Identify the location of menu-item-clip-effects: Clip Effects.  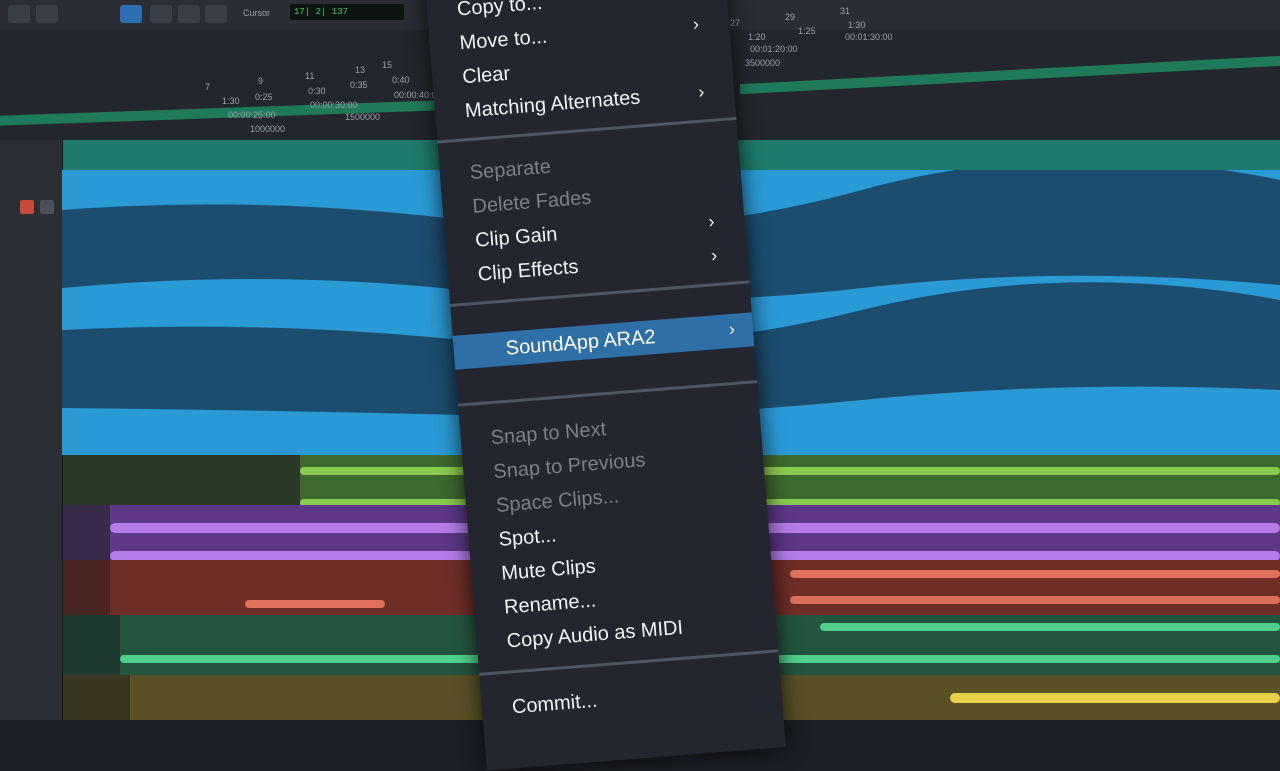
(528, 271).